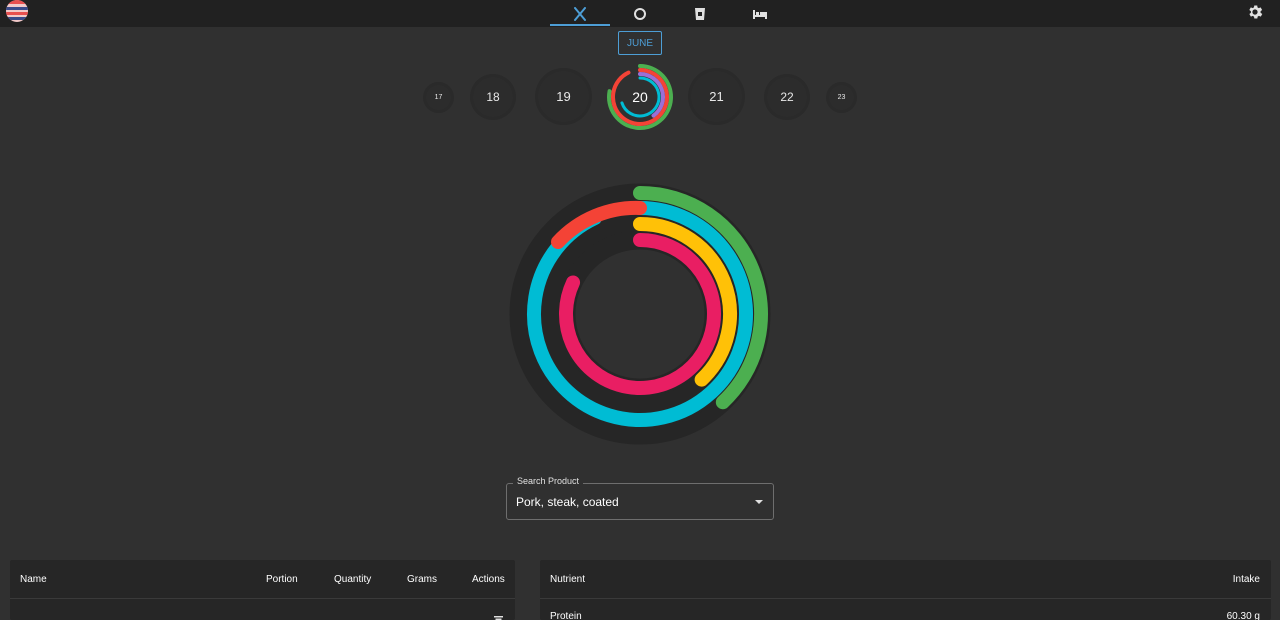 The height and width of the screenshot is (620, 1280). Describe the element at coordinates (33, 579) in the screenshot. I see `col-name: Name` at that location.